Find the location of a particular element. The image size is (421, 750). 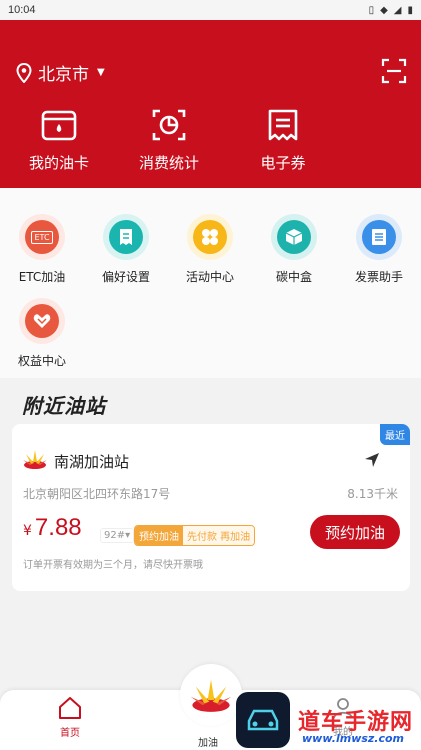

quick-consumption-stats-label: 消费统计 is located at coordinates (168, 163).